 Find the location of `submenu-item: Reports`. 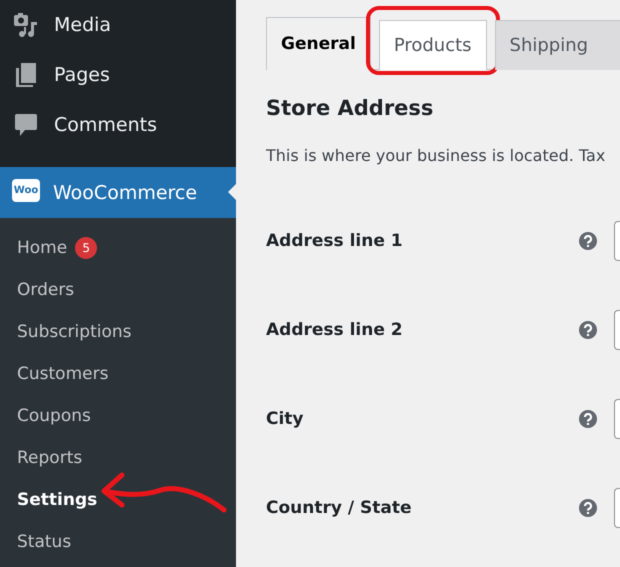

submenu-item: Reports is located at coordinates (49, 458).